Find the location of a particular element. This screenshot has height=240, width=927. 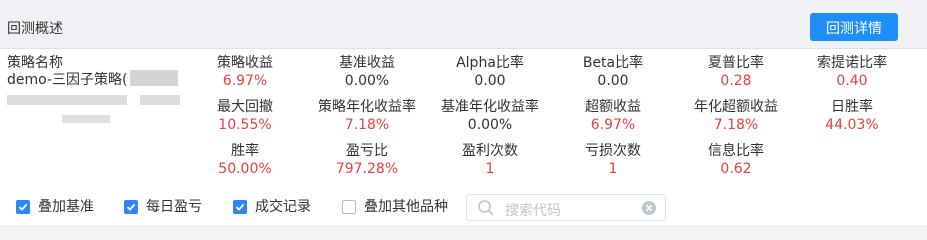

search-code-input: 搜索代码 is located at coordinates (566, 207).